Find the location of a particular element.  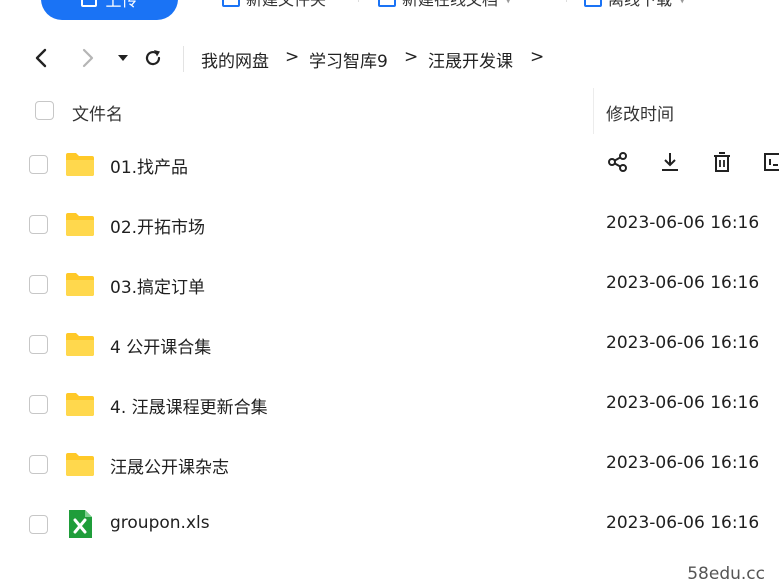

nav-divider is located at coordinates (183, 59).